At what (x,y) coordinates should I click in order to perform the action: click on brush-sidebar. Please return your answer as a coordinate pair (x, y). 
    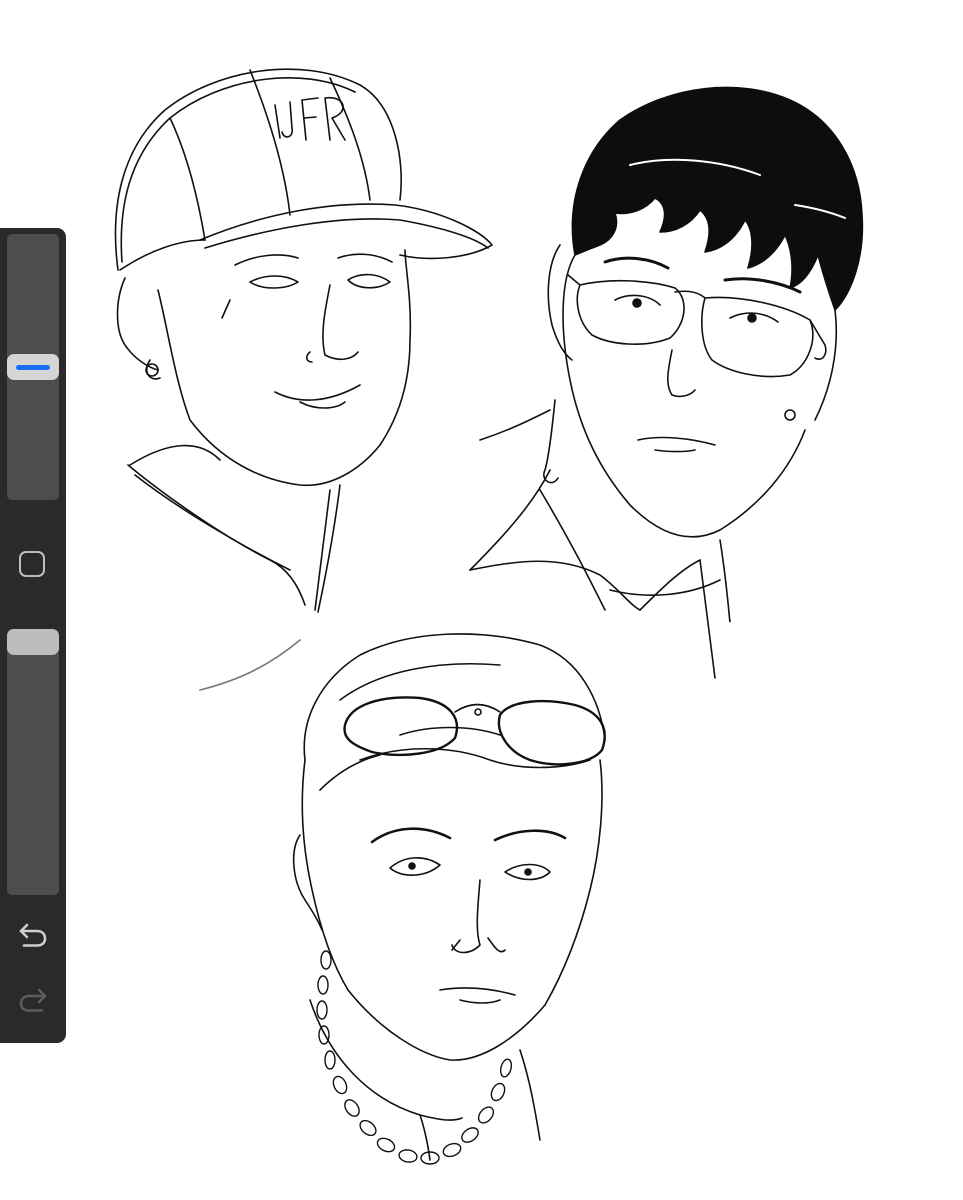
    Looking at the image, I should click on (33, 635).